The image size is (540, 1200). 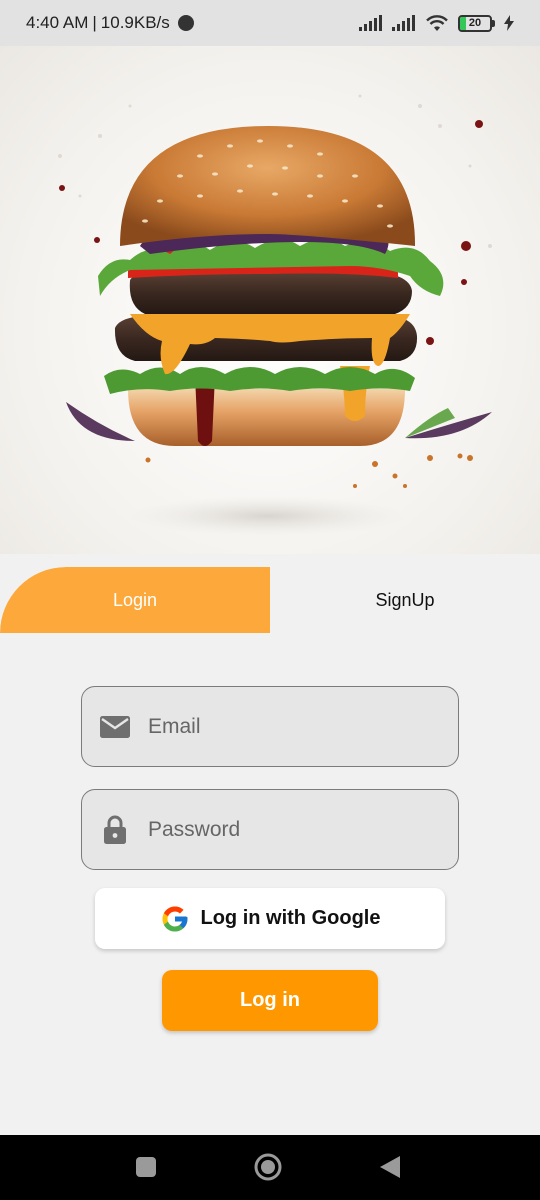 I want to click on home-button, so click(x=268, y=1167).